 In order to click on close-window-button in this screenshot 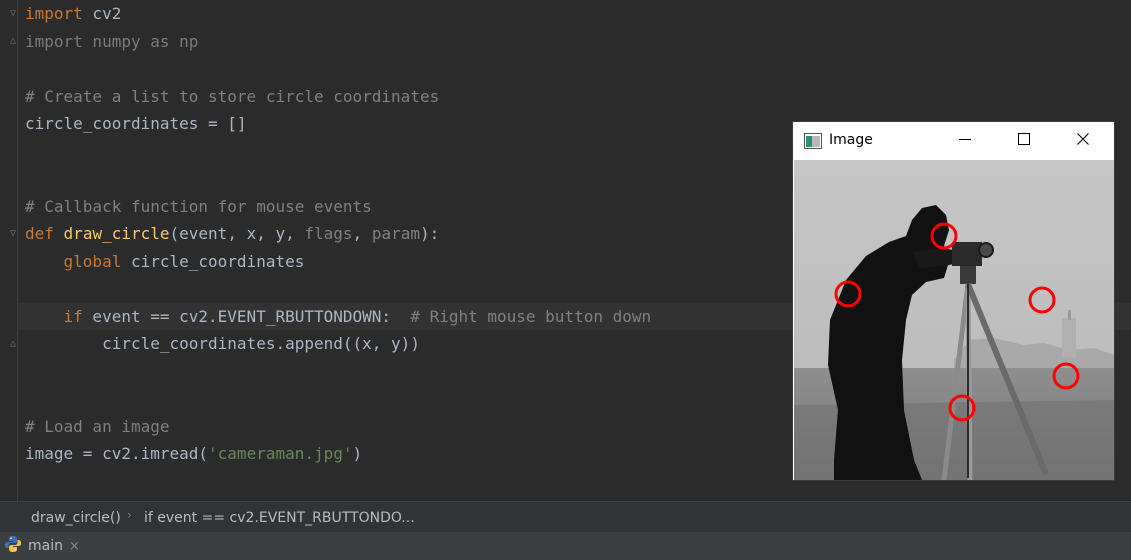, I will do `click(1083, 141)`.